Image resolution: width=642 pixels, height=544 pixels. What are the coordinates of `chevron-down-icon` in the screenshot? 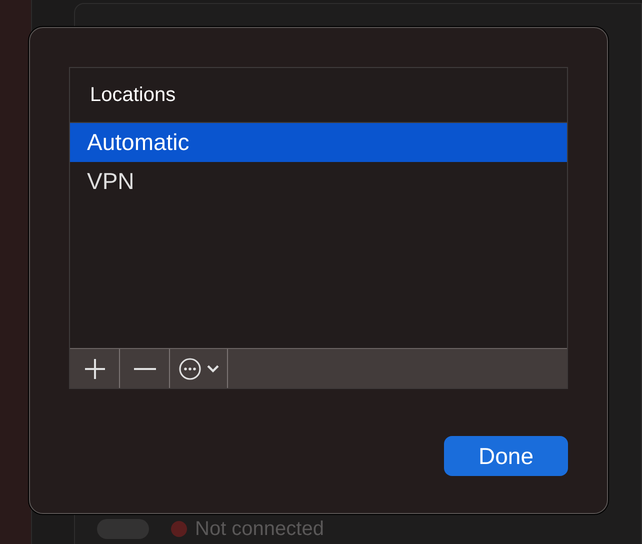 It's located at (212, 368).